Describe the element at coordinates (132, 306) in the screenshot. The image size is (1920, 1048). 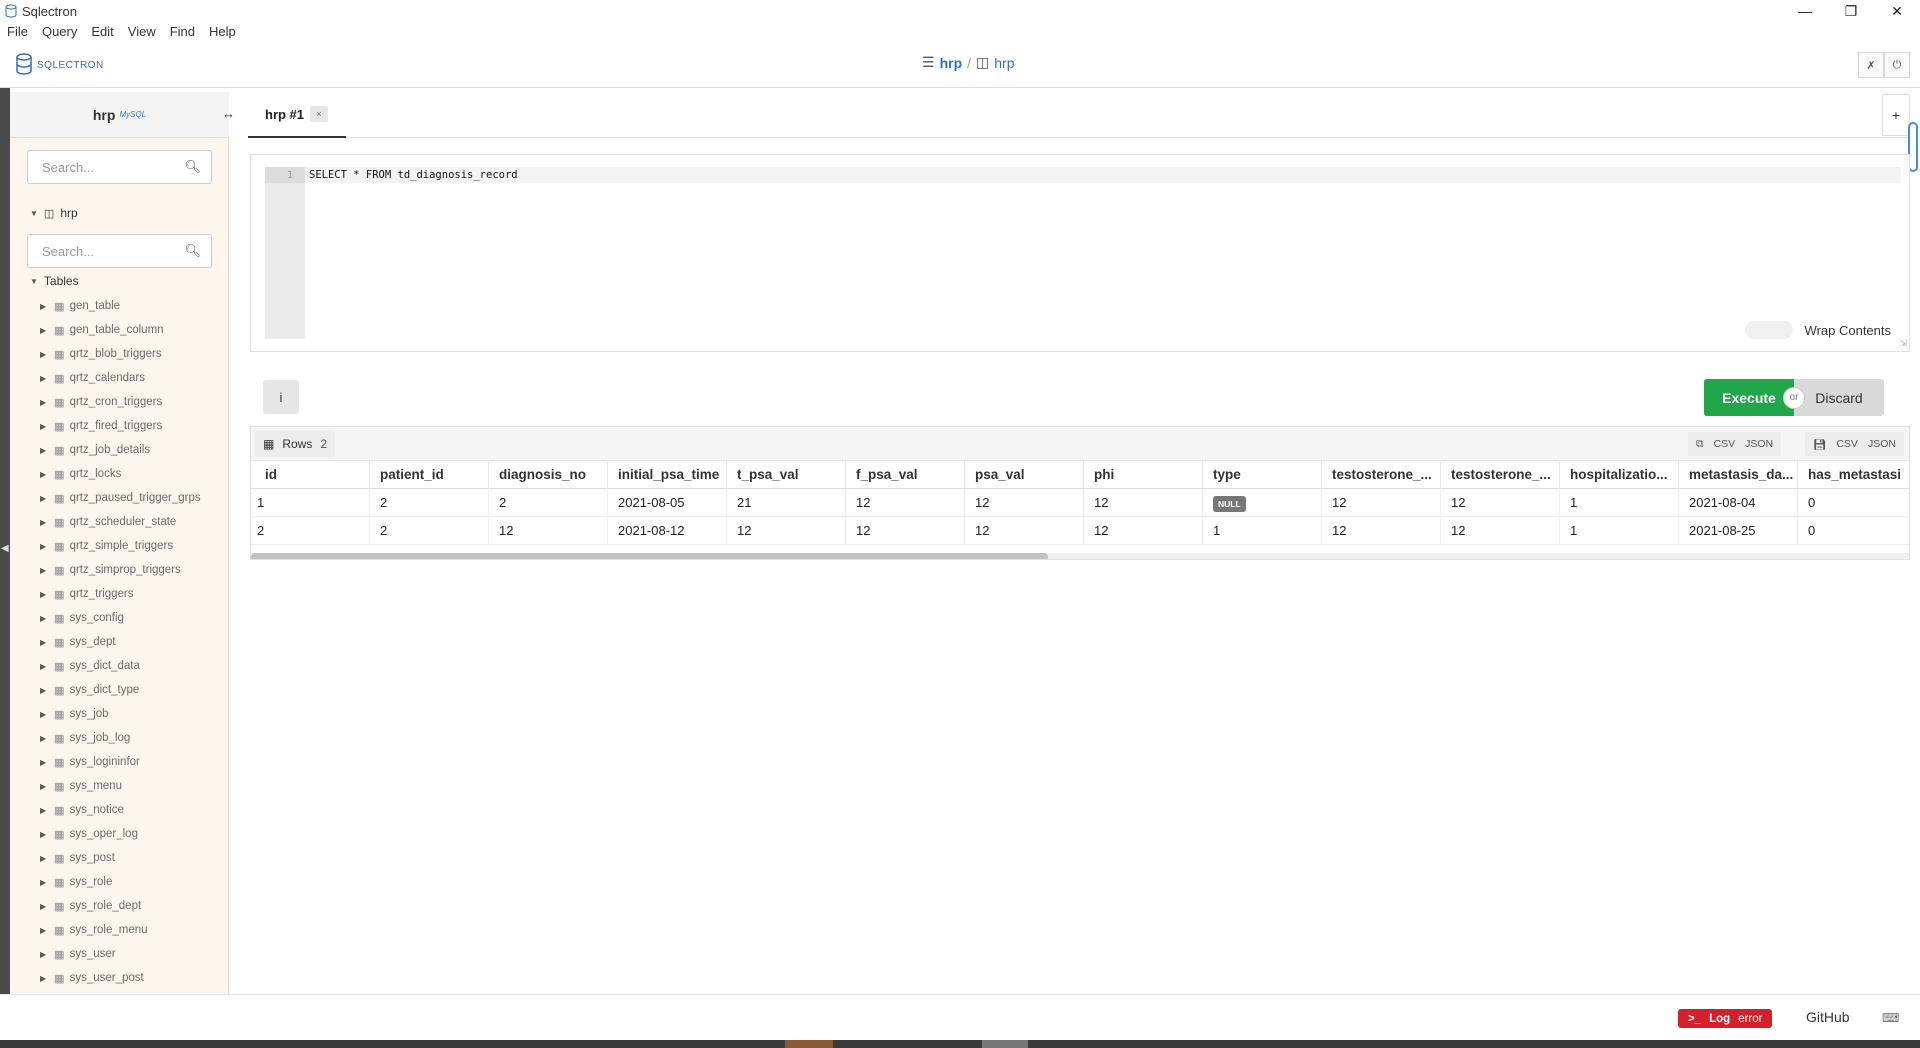
I see `sidebar-table-item: ▶ ▦ gen_table` at that location.